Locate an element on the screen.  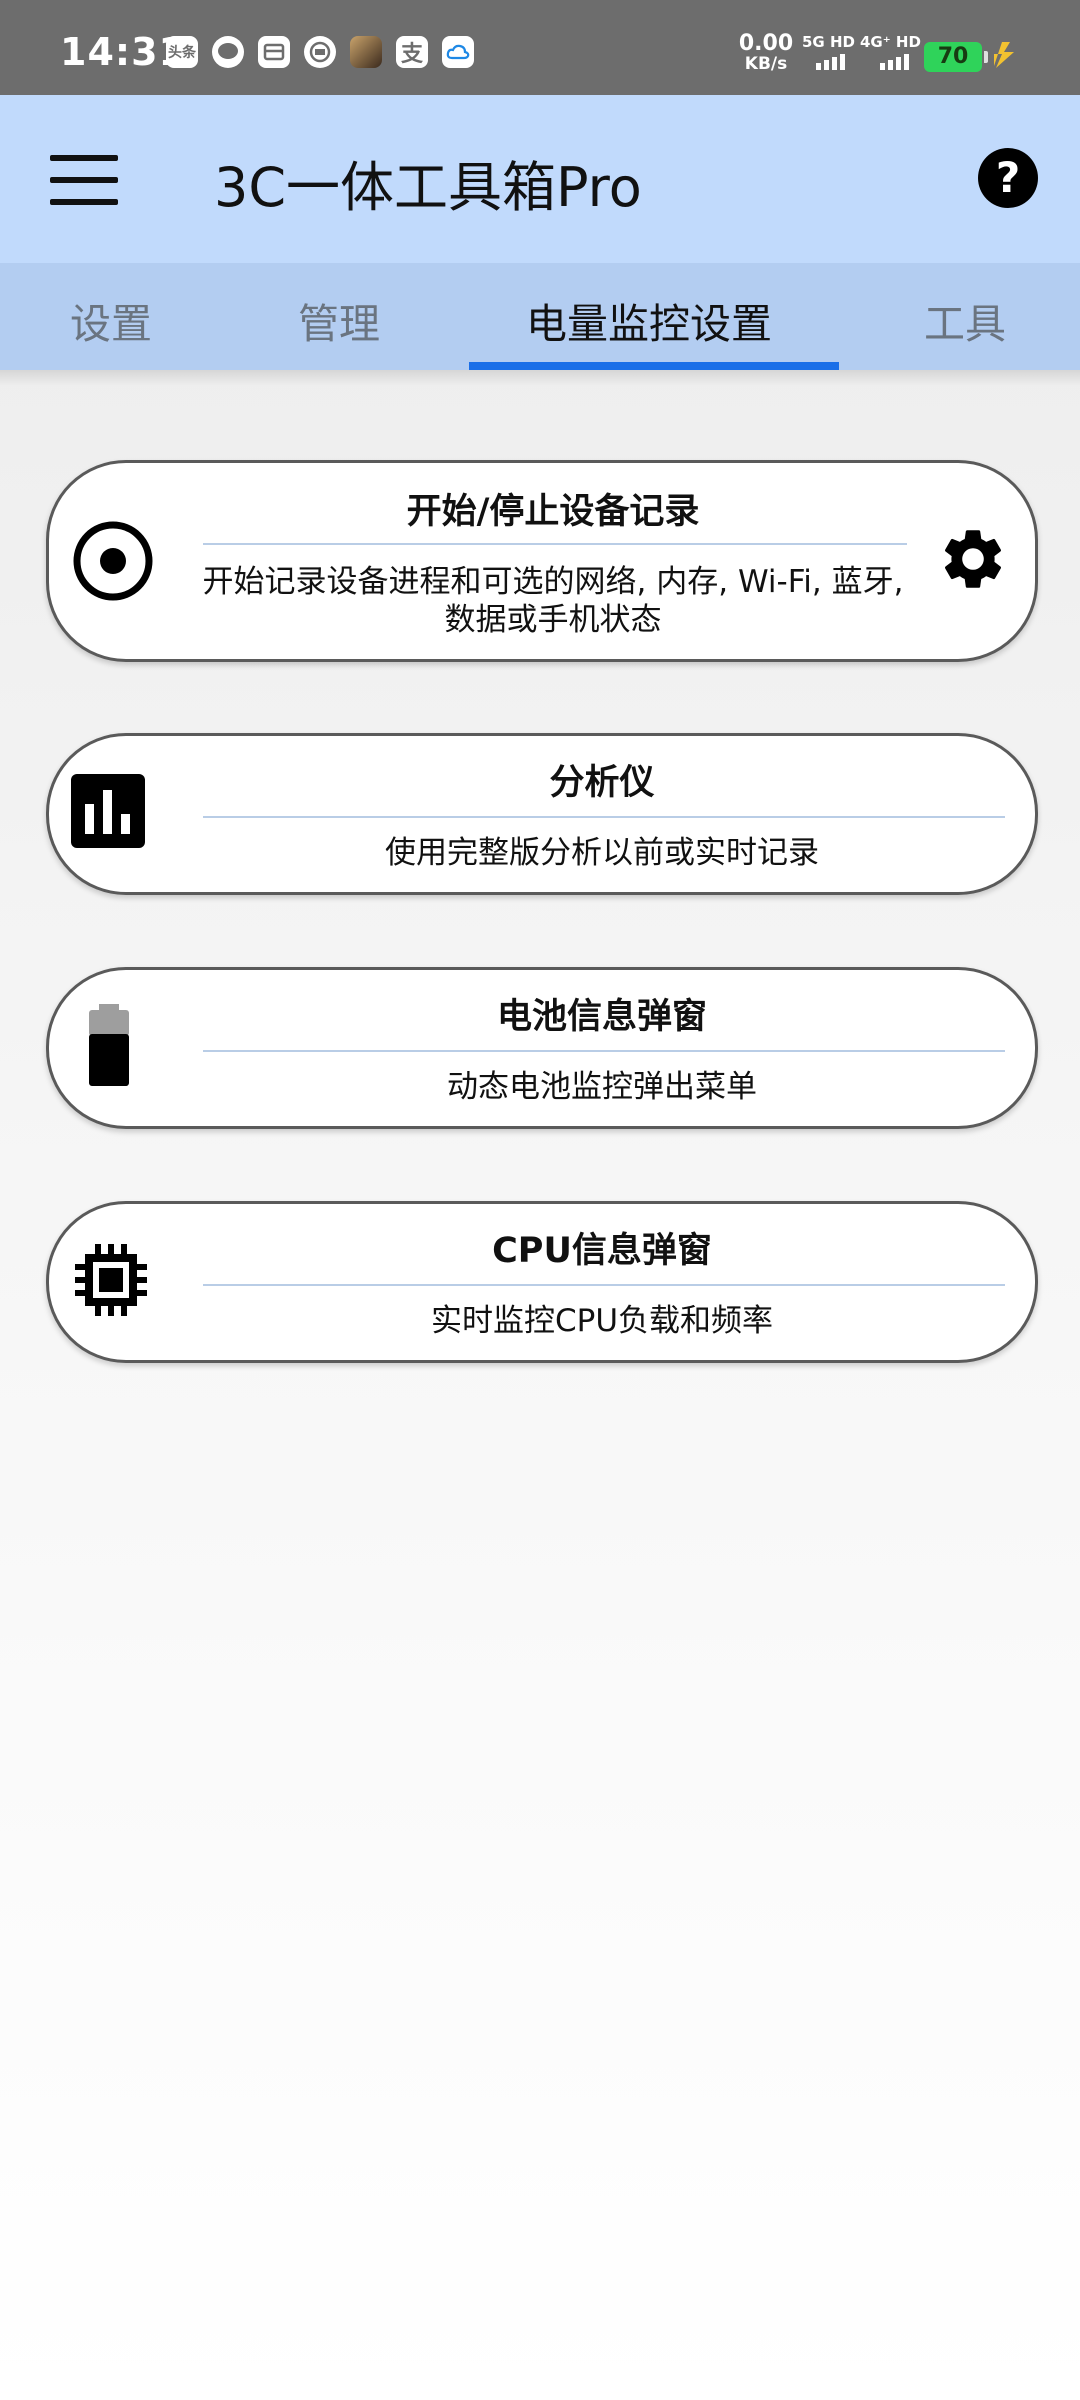
notification-icons: 头条 支 is located at coordinates (320, 52).